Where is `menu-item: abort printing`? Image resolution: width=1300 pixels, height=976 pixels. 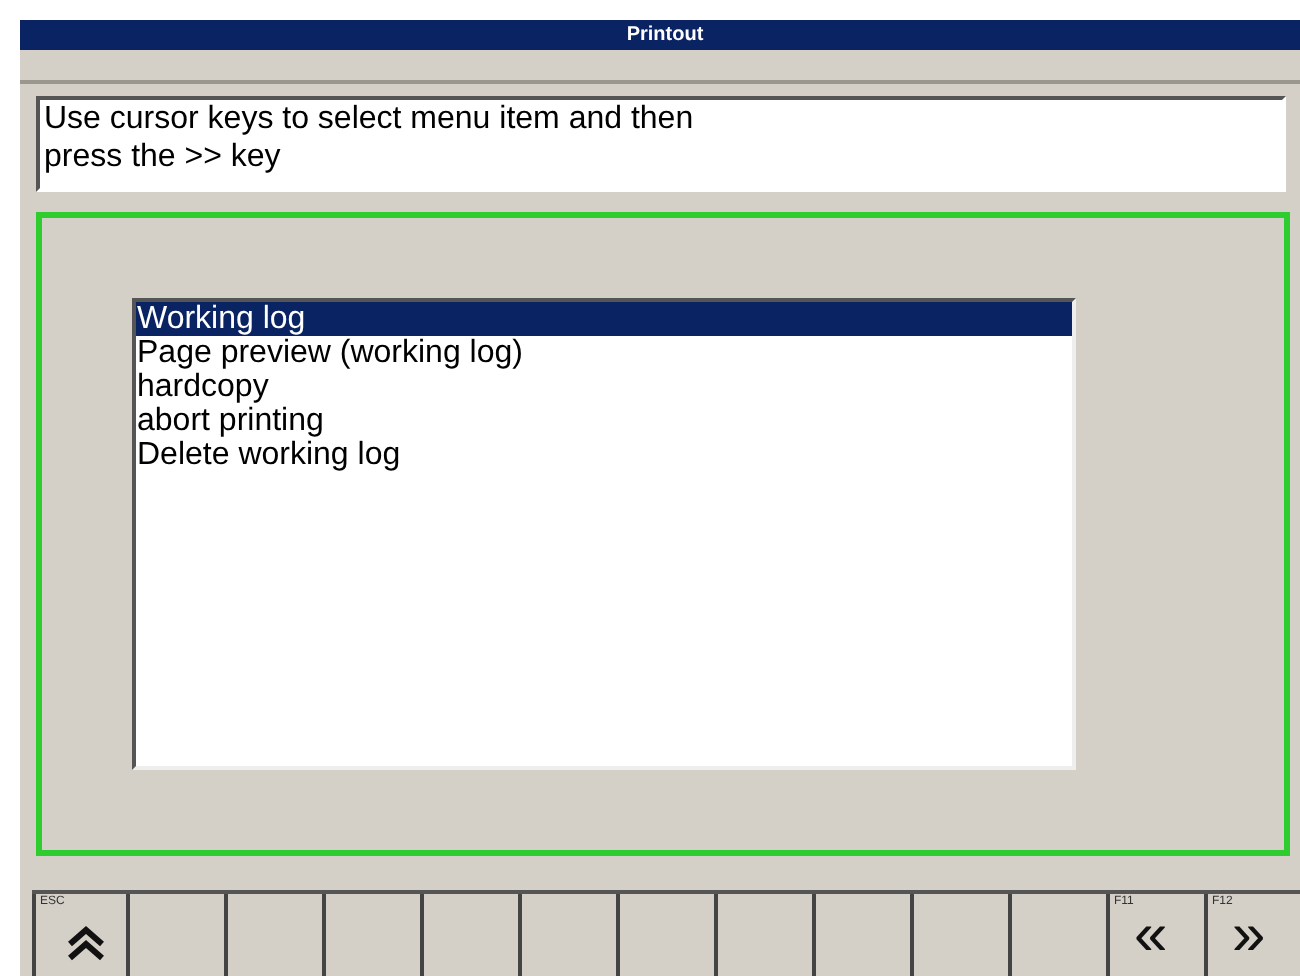
menu-item: abort printing is located at coordinates (603, 421).